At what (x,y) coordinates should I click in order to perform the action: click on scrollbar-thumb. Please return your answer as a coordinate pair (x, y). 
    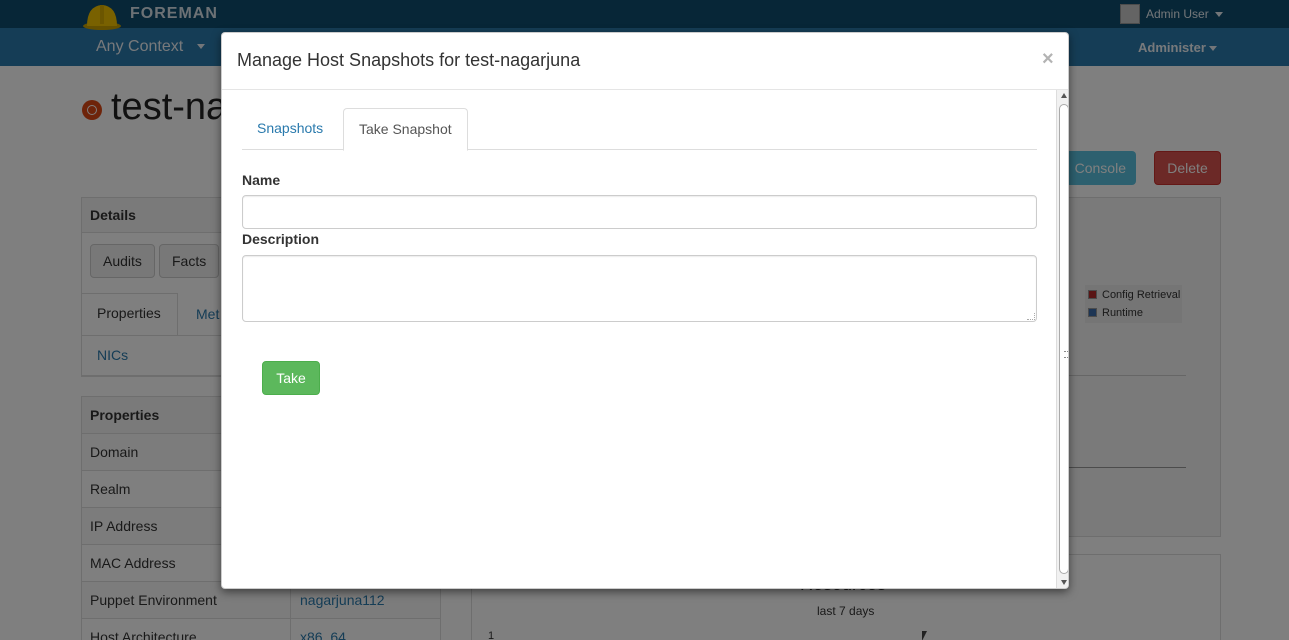
    Looking at the image, I should click on (1063, 339).